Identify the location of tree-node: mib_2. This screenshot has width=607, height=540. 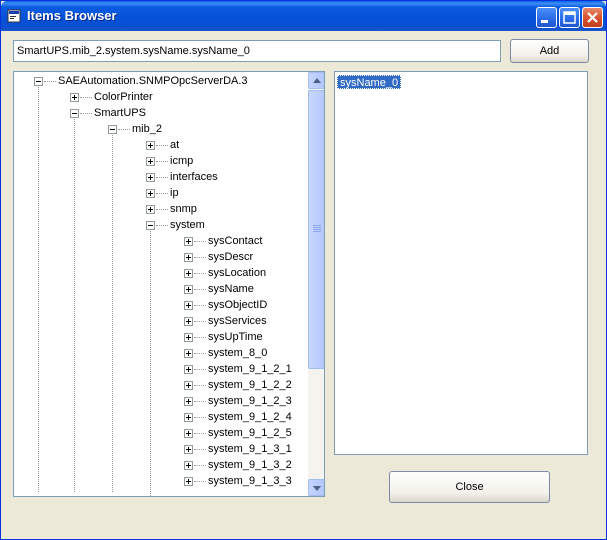
(161, 130).